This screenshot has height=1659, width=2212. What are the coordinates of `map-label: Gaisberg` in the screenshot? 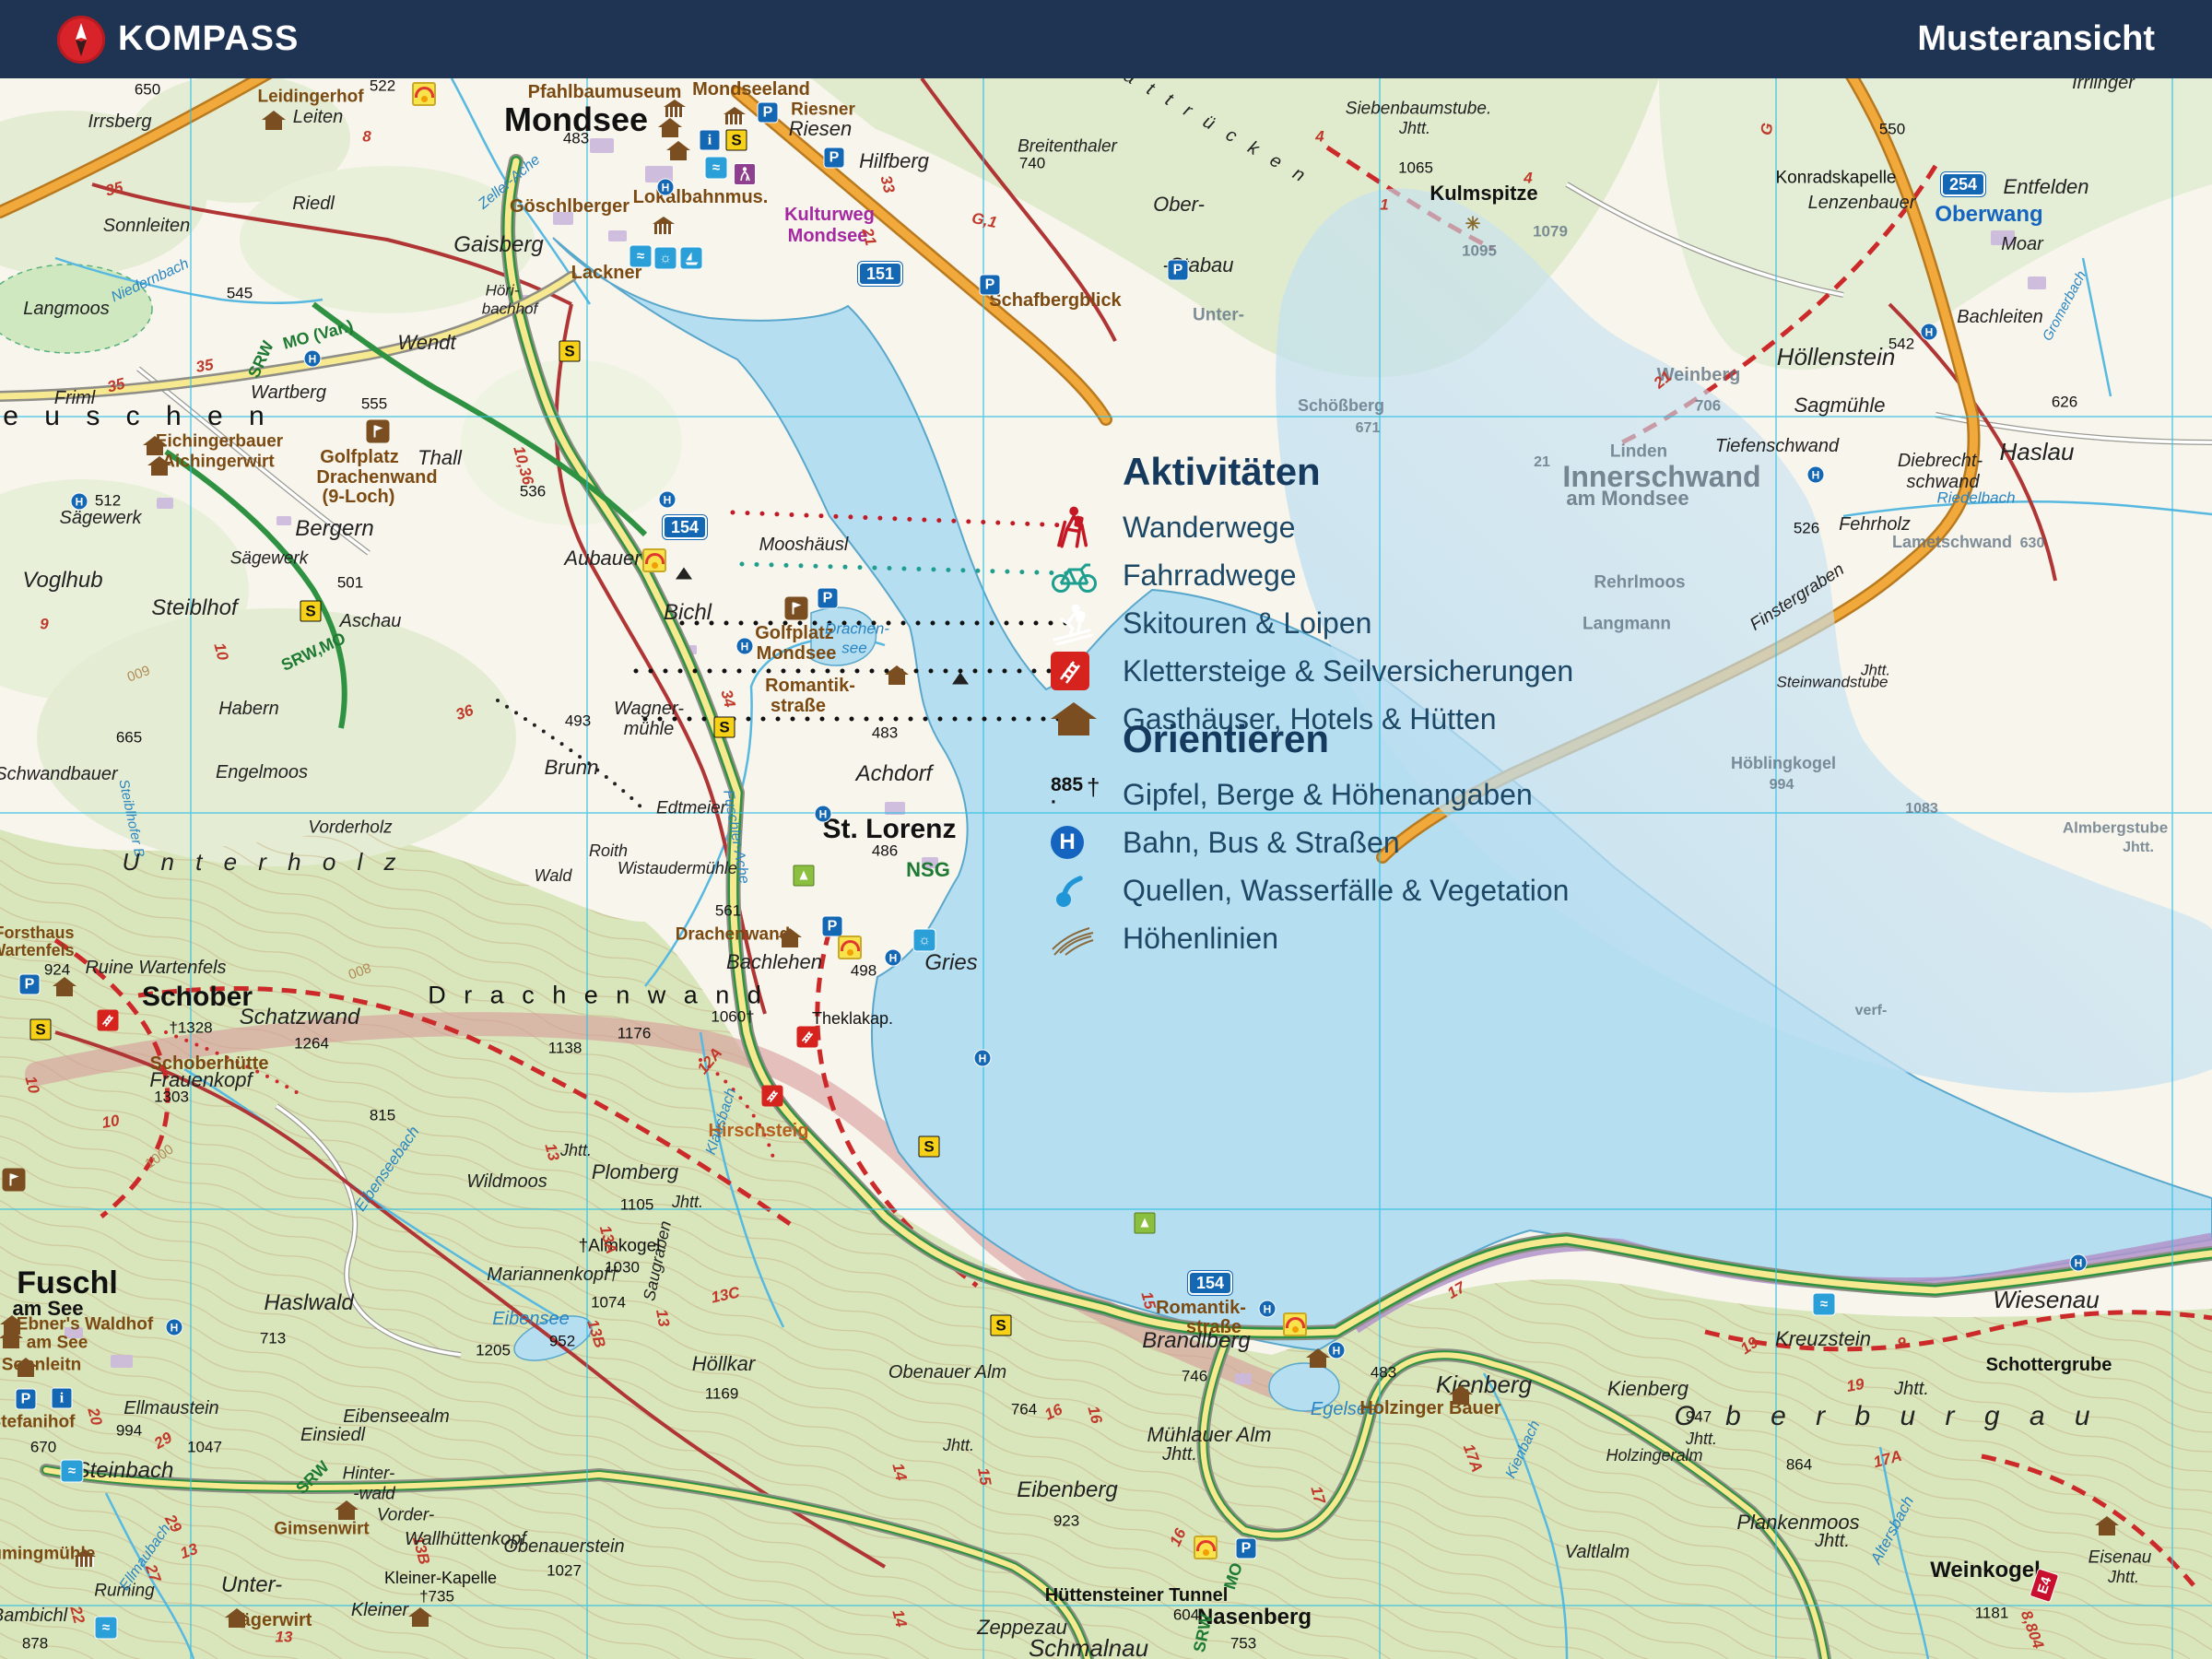 It's located at (498, 244).